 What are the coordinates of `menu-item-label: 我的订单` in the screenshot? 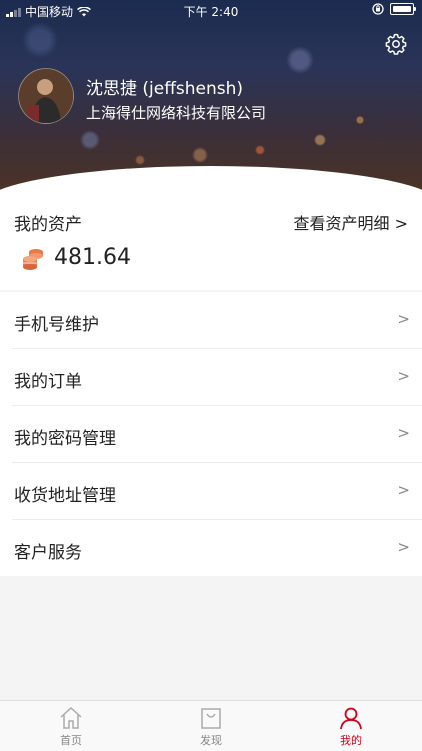 It's located at (48, 382).